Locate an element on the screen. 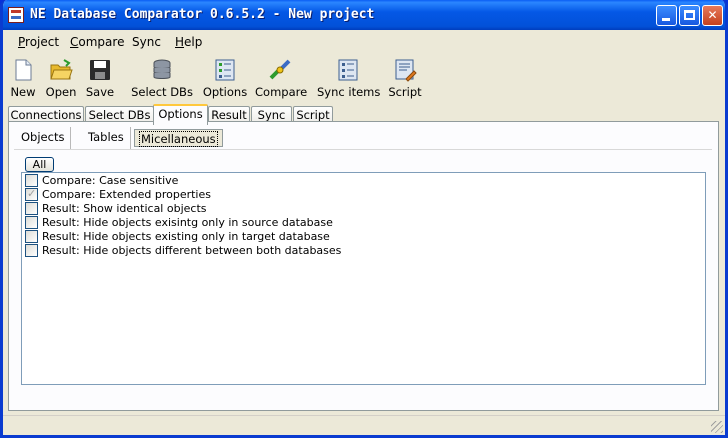  option-case-sensitive: Compare: Case sensitive is located at coordinates (363, 181).